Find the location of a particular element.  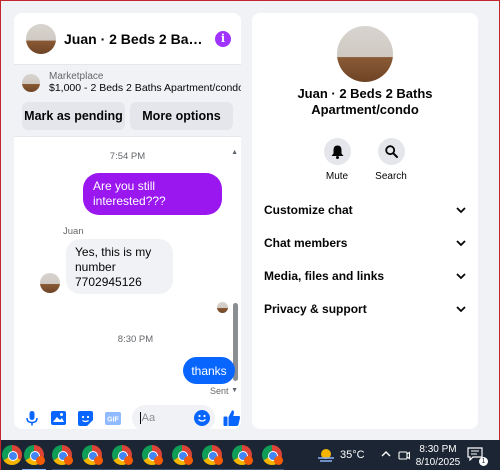

search-label: Search is located at coordinates (391, 176).